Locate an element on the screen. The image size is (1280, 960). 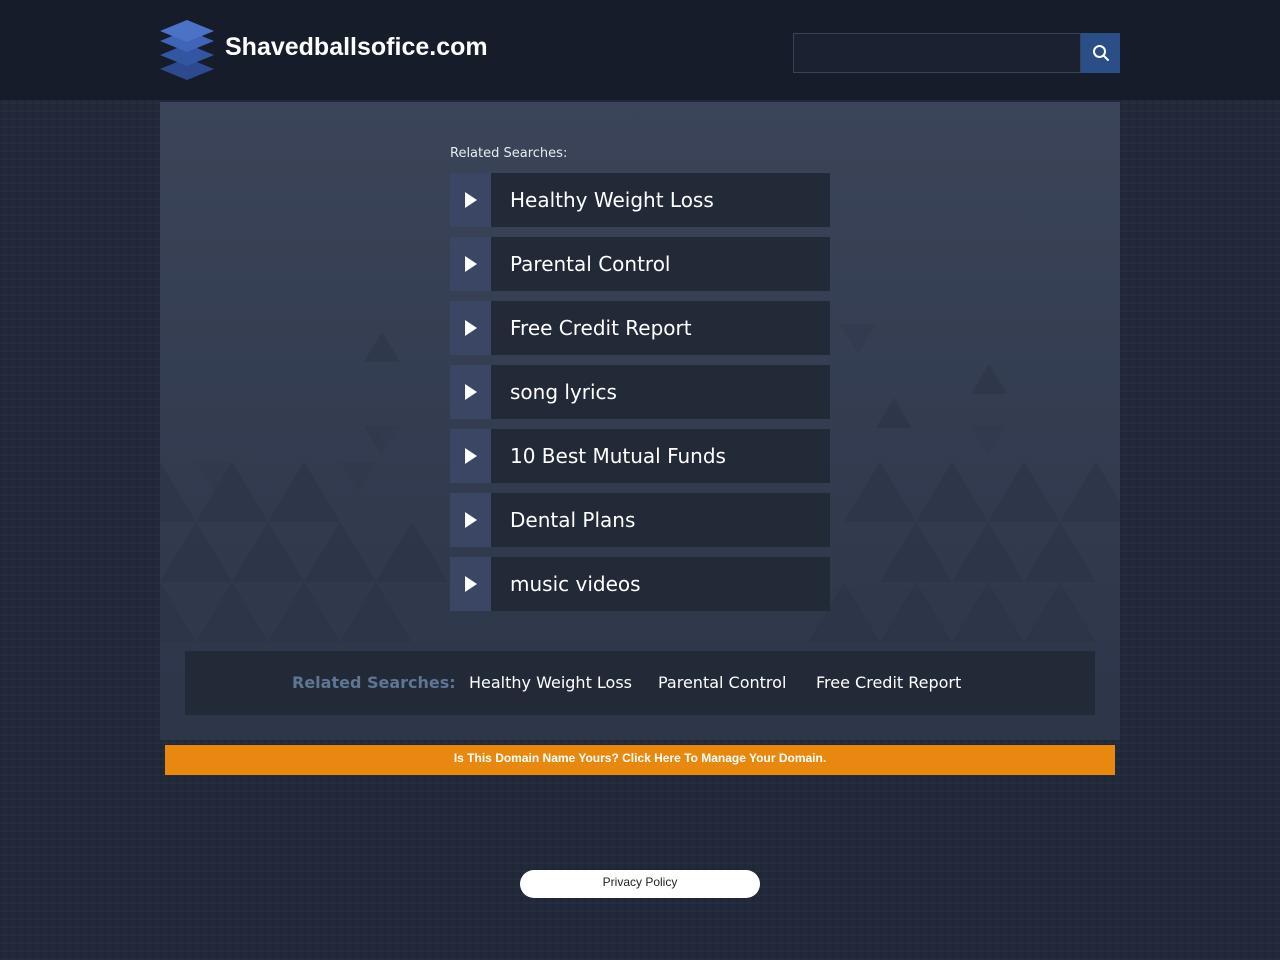
search-button is located at coordinates (1100, 53).